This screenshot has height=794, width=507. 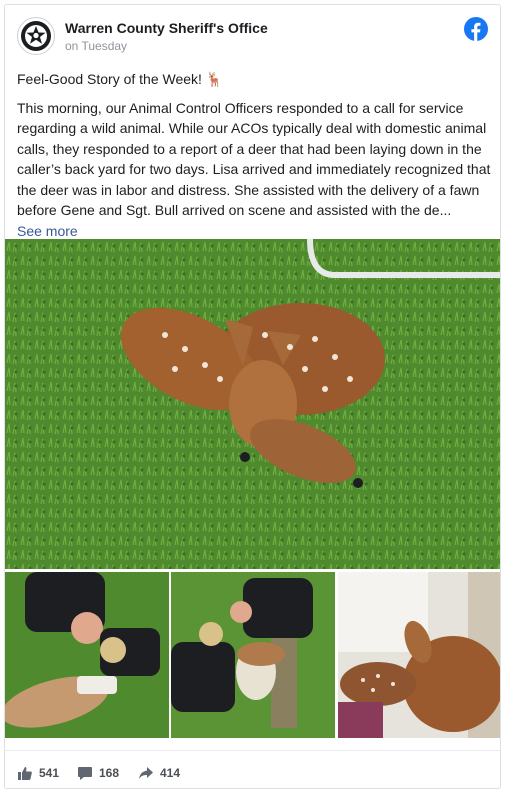 I want to click on facebook-logo-icon, so click(x=476, y=29).